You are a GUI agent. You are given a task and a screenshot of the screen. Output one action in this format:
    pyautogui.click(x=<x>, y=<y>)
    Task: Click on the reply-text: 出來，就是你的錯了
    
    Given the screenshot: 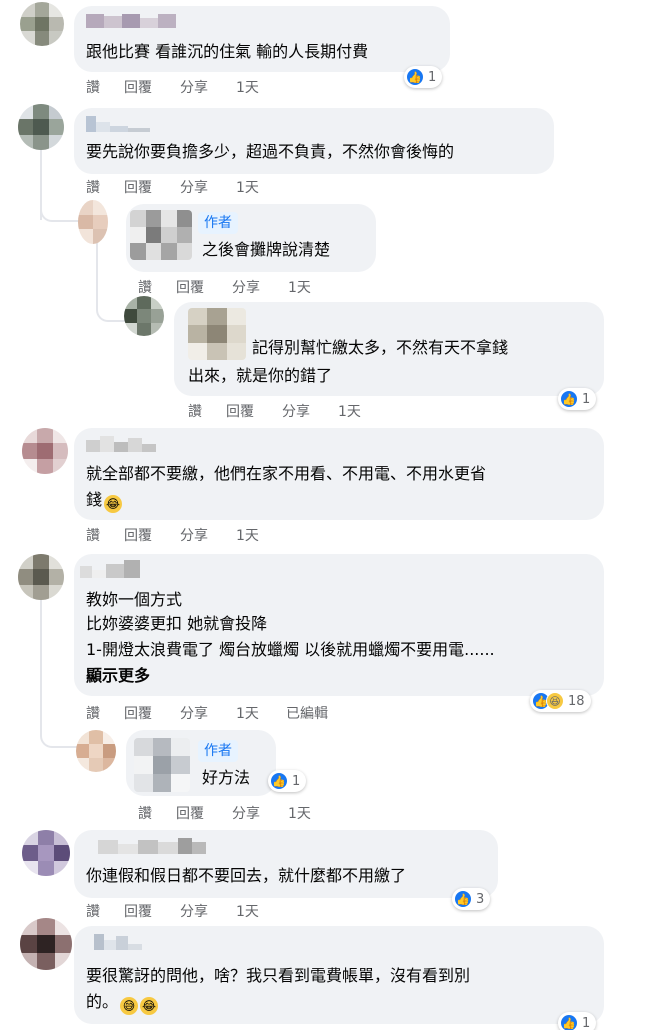 What is the action you would take?
    pyautogui.click(x=260, y=375)
    